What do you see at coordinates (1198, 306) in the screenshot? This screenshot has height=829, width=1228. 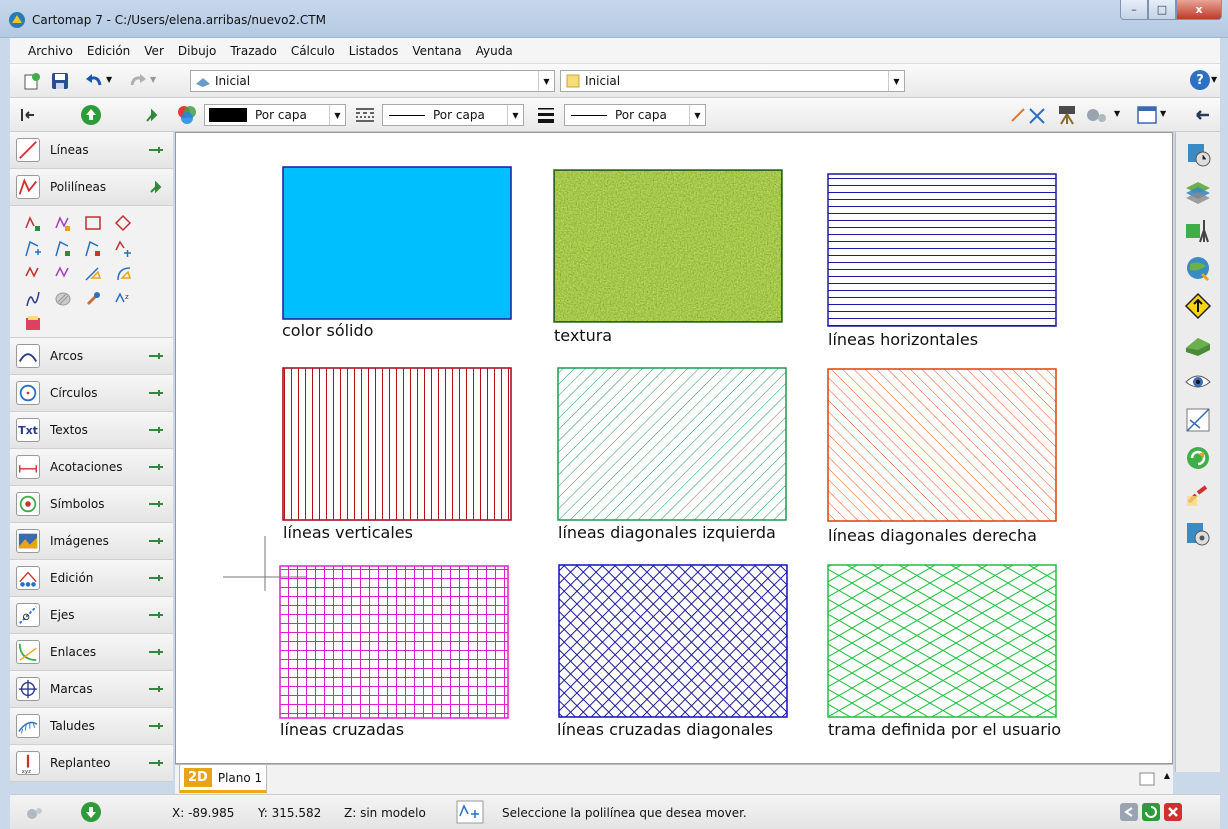 I see `road-sign-icon` at bounding box center [1198, 306].